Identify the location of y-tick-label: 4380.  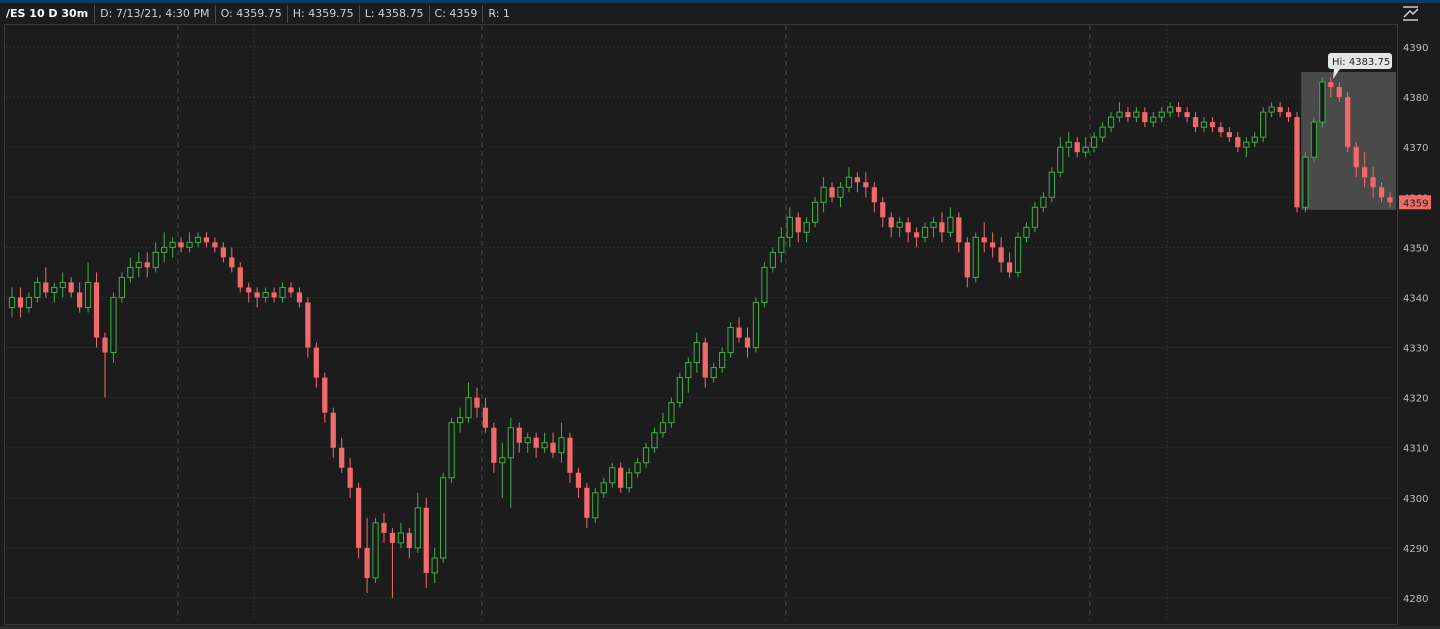
(1415, 98).